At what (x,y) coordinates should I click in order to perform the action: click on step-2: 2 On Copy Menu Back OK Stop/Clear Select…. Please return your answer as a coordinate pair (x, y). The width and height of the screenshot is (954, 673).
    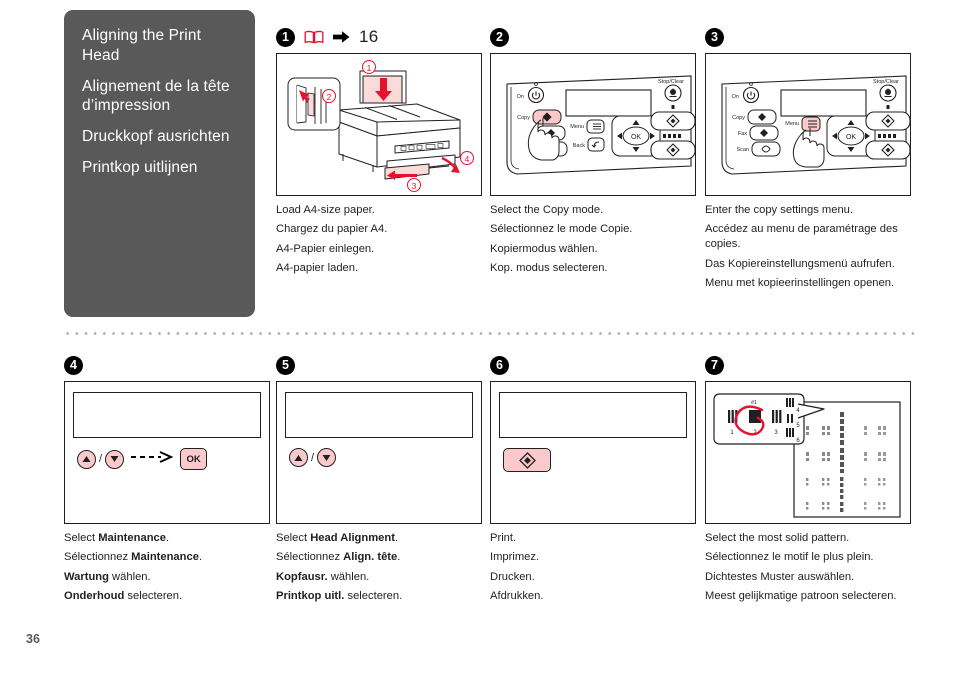
    Looking at the image, I should click on (593, 152).